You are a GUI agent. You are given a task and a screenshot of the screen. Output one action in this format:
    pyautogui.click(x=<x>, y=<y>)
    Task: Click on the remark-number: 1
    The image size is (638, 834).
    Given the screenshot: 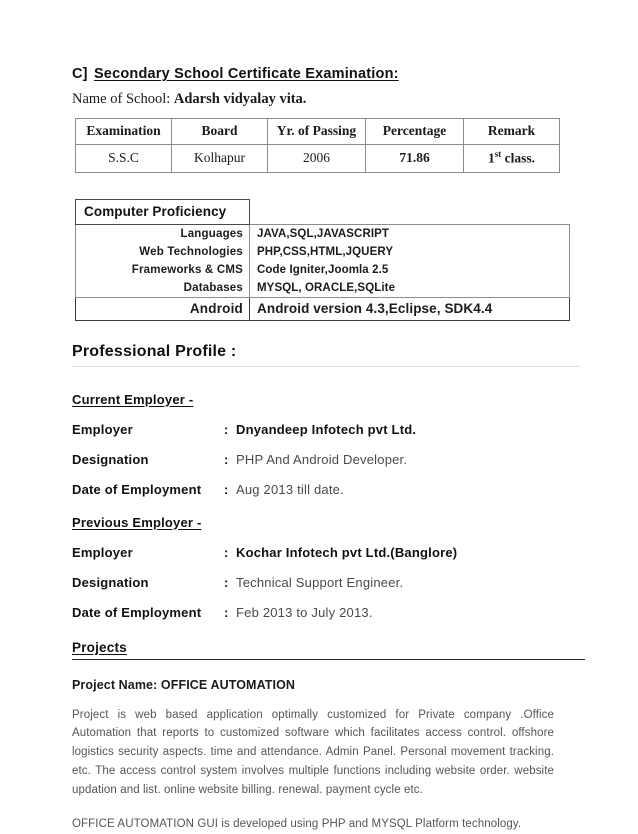 What is the action you would take?
    pyautogui.click(x=491, y=158)
    